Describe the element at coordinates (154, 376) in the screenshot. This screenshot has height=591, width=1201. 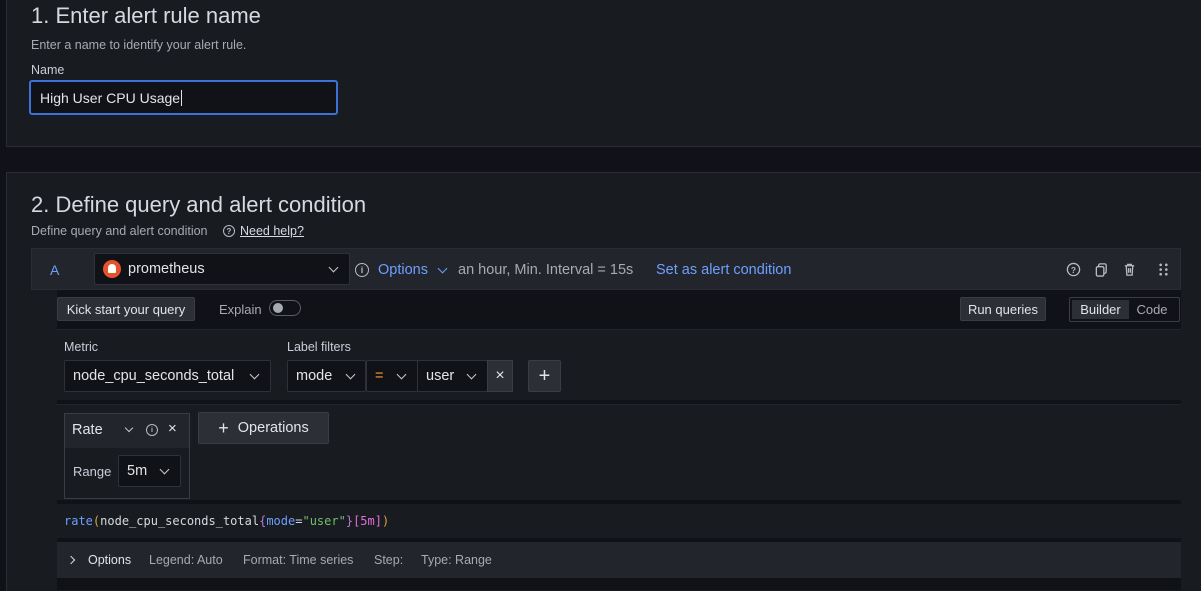
I see `metric-value: node_cpu_seconds_total` at that location.